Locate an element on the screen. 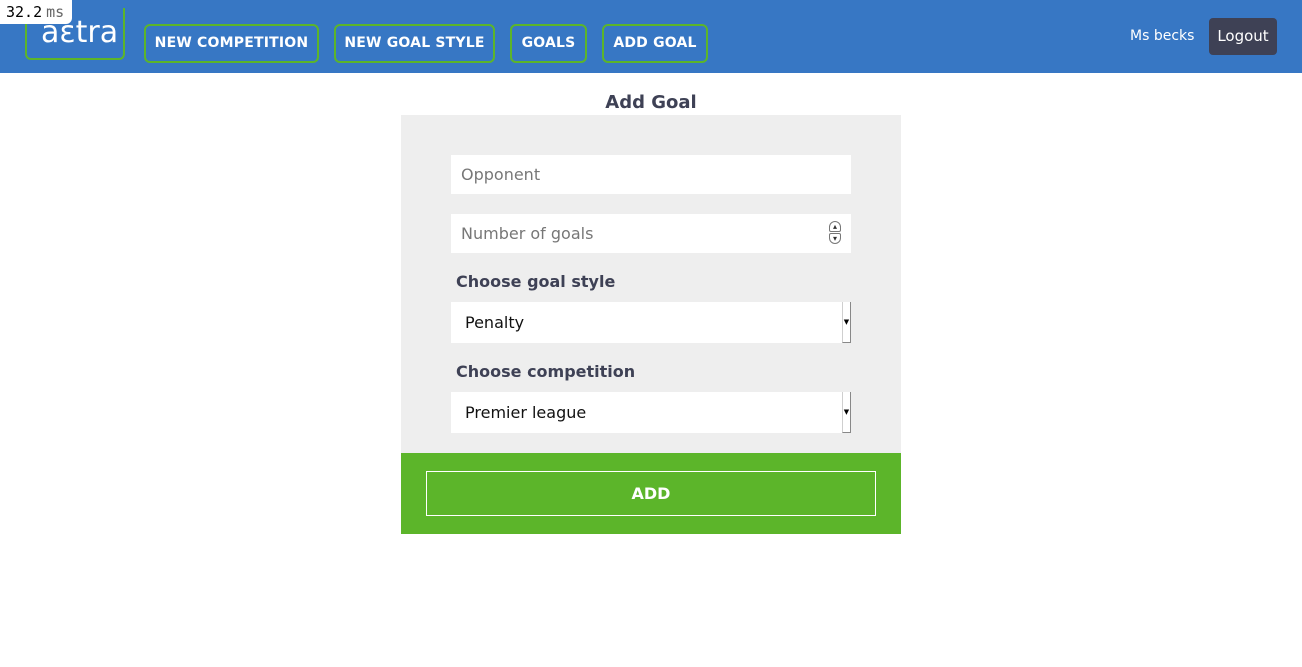  timing-unit: ms is located at coordinates (55, 12).